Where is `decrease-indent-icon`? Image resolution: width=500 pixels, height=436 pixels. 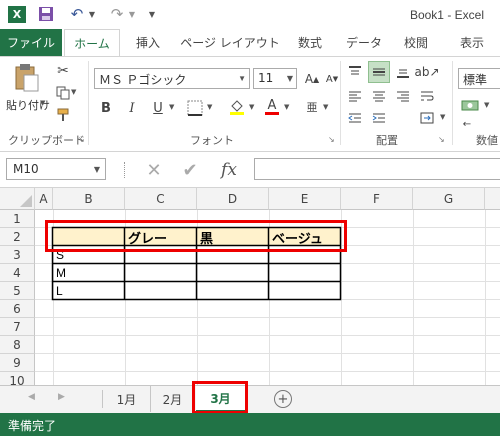 decrease-indent-icon is located at coordinates (355, 118).